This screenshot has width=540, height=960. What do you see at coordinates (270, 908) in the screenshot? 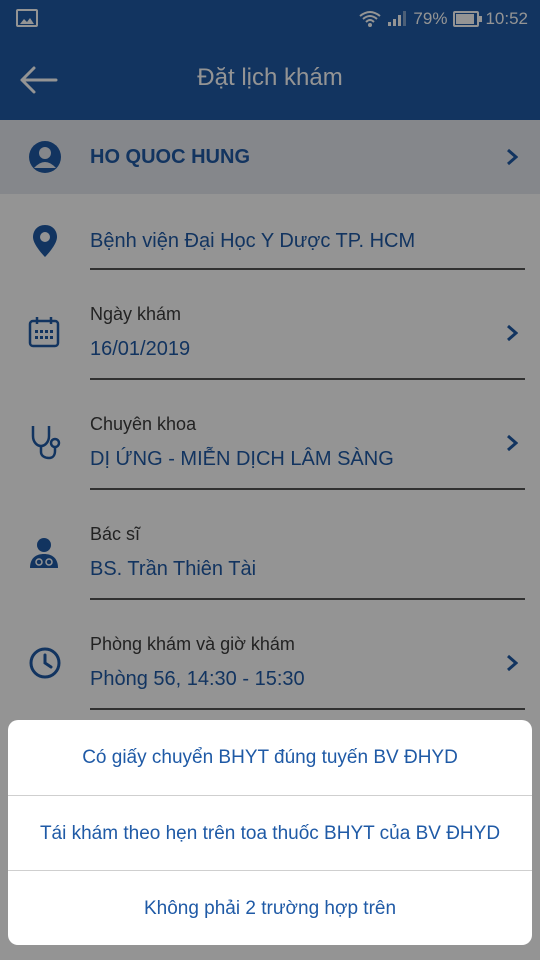
I see `option-none: Không phải 2 trường hợp trên` at bounding box center [270, 908].